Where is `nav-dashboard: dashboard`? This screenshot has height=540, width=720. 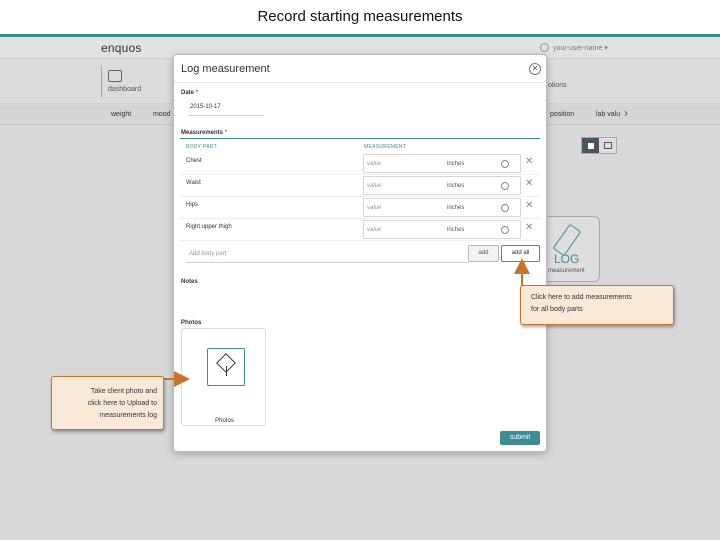
nav-dashboard: dashboard is located at coordinates (126, 82).